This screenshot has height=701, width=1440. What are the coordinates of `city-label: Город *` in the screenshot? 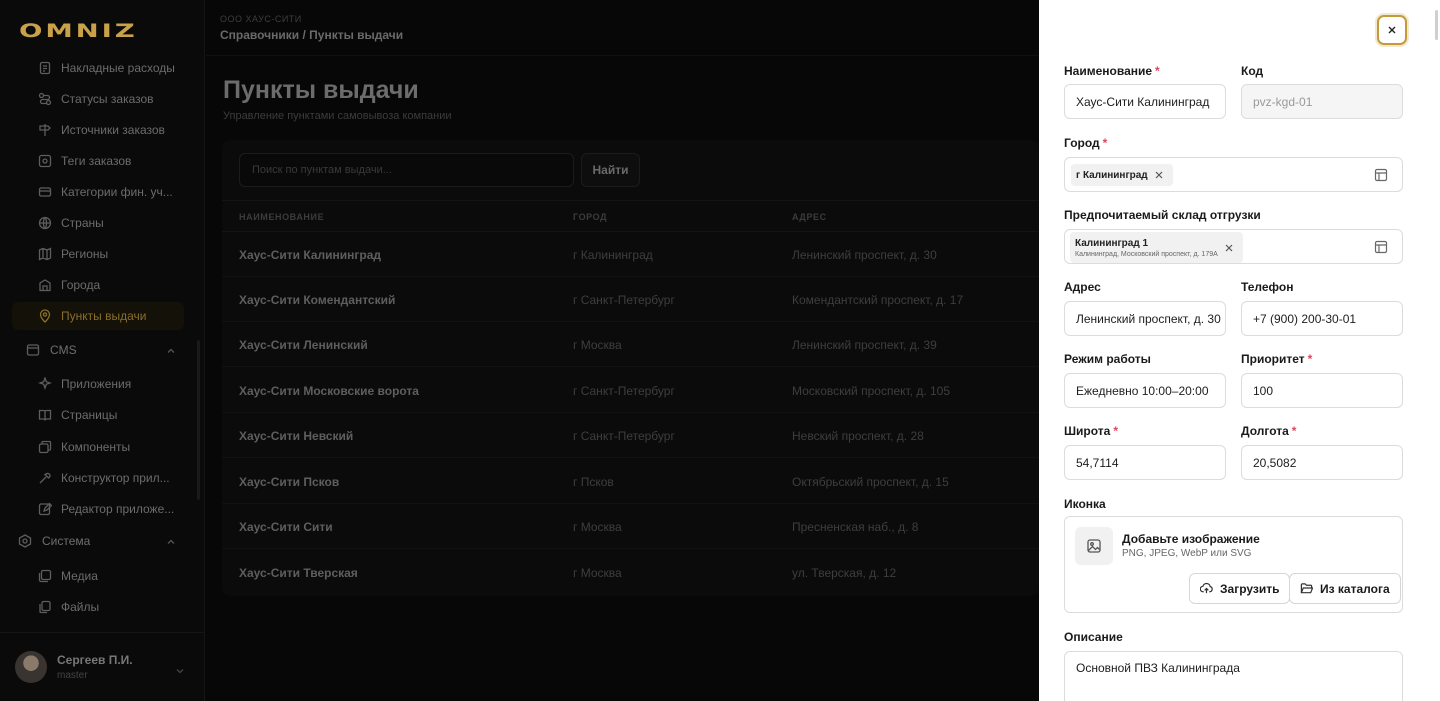 It's located at (1086, 143).